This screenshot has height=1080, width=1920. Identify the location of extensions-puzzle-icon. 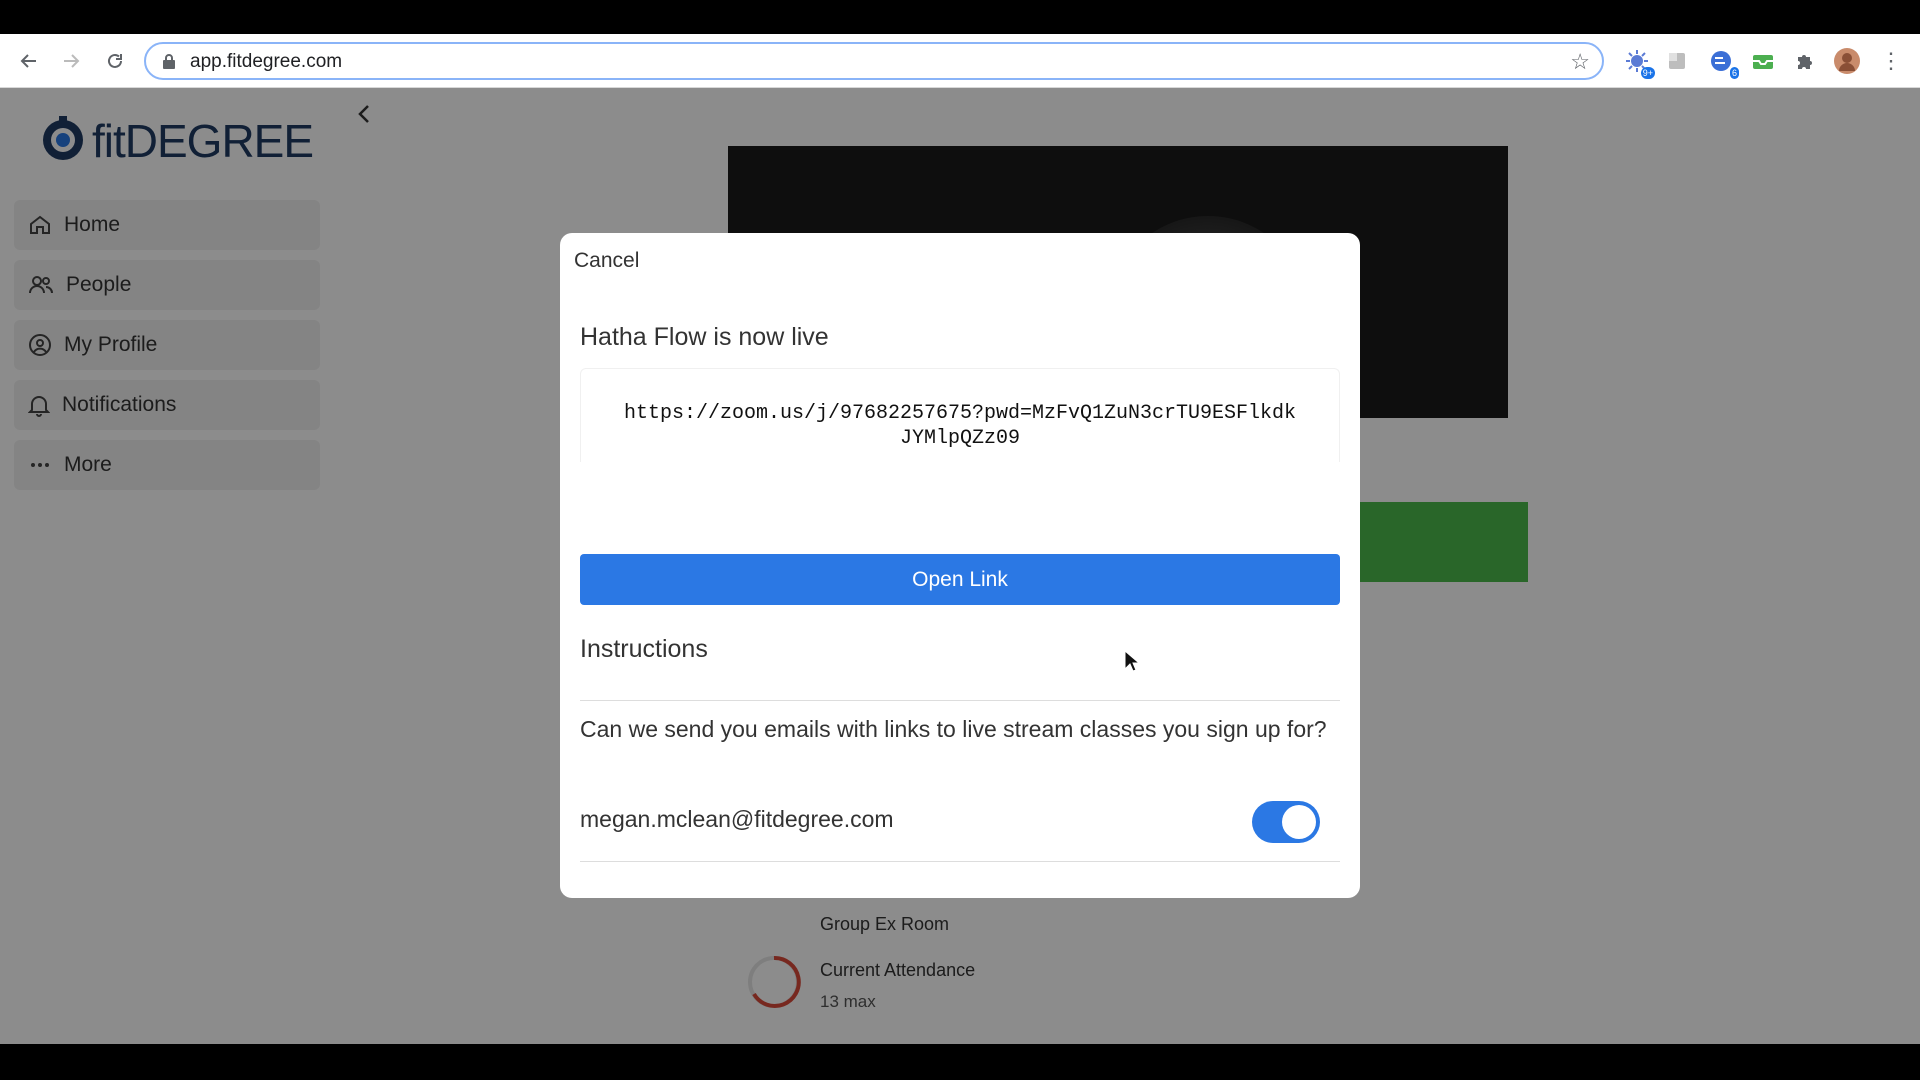
(1805, 61).